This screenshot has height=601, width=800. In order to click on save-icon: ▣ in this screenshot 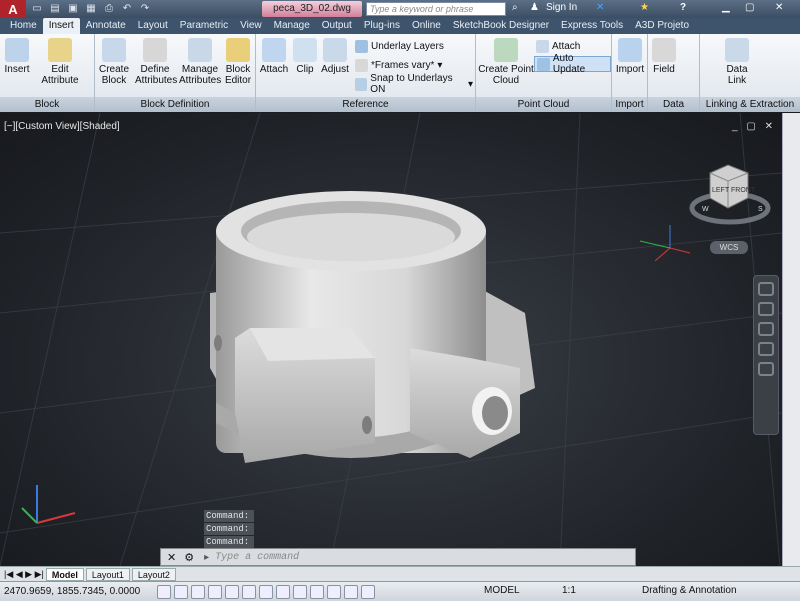, I will do `click(73, 9)`.